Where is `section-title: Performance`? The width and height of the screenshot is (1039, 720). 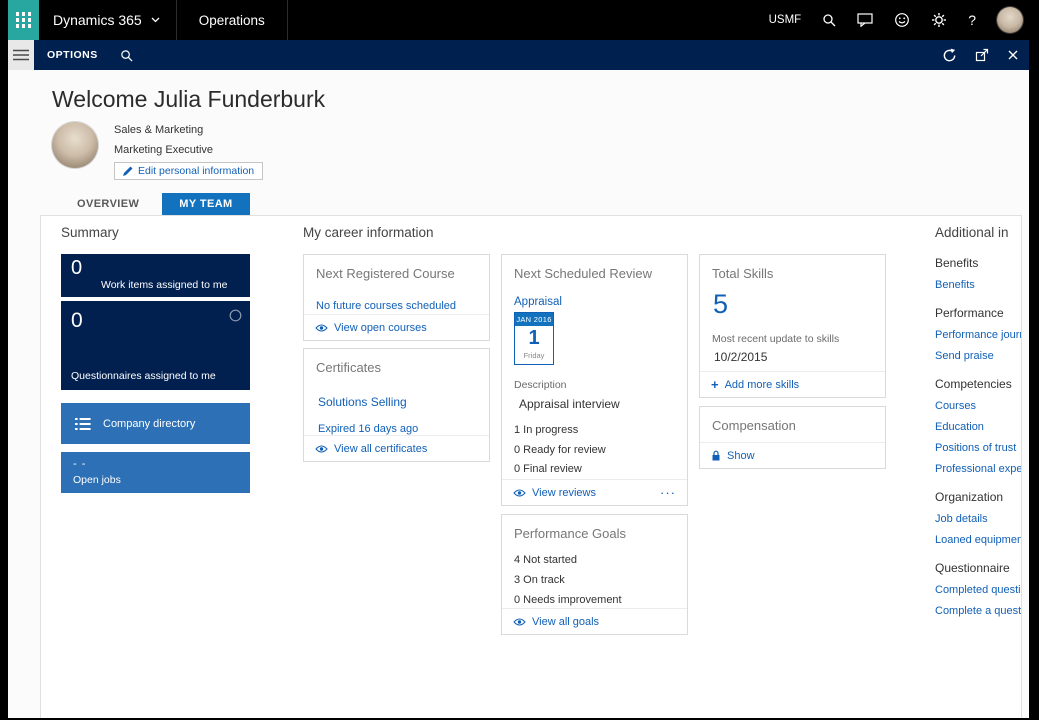 section-title: Performance is located at coordinates (969, 313).